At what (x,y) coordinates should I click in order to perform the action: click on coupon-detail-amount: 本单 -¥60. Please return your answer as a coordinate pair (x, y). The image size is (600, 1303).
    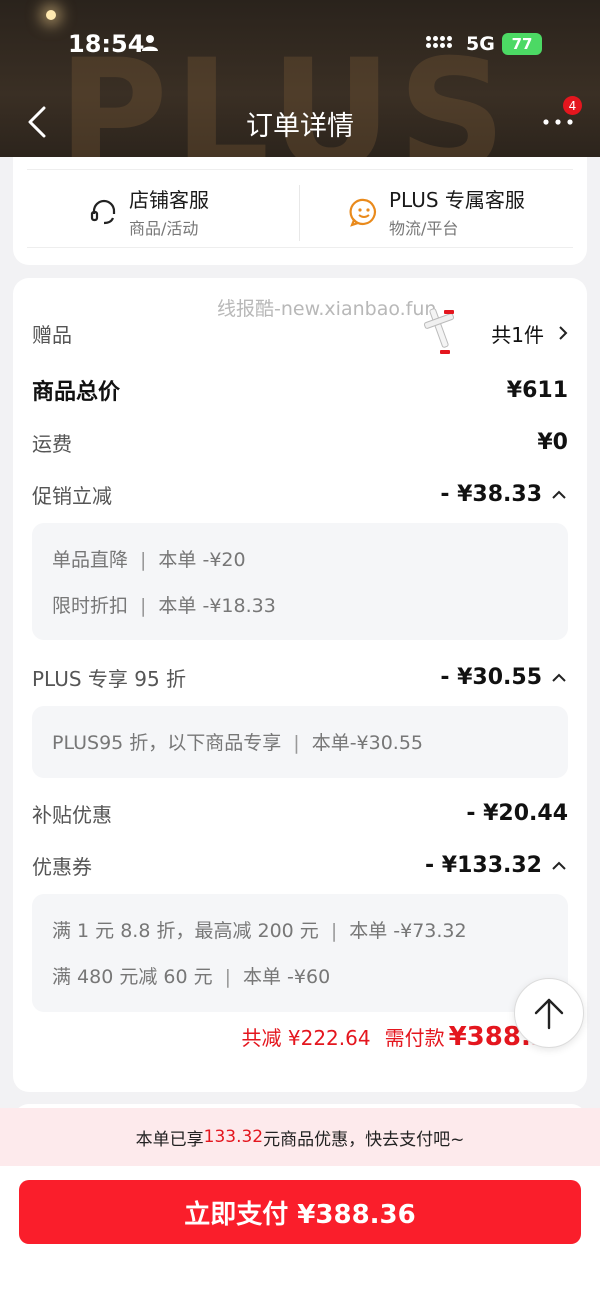
    Looking at the image, I should click on (287, 977).